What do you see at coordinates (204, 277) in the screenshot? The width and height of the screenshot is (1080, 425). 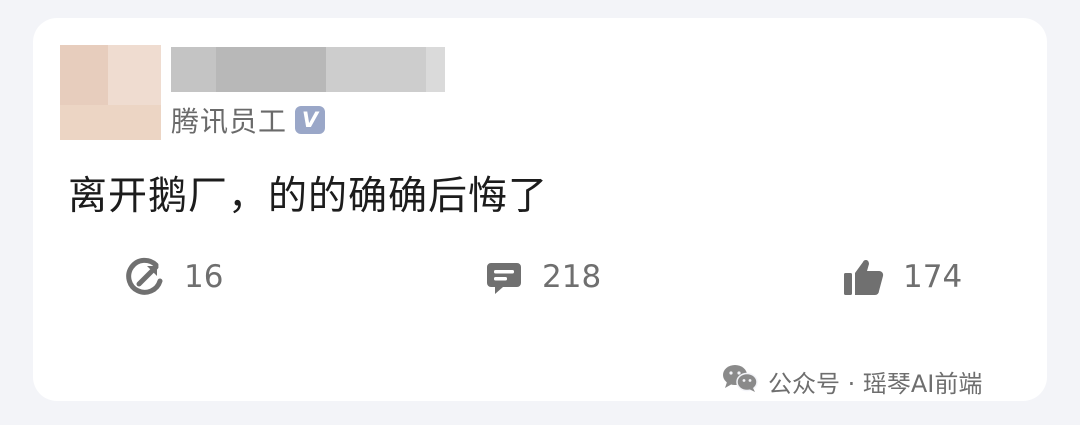 I see `repost-count: 16` at bounding box center [204, 277].